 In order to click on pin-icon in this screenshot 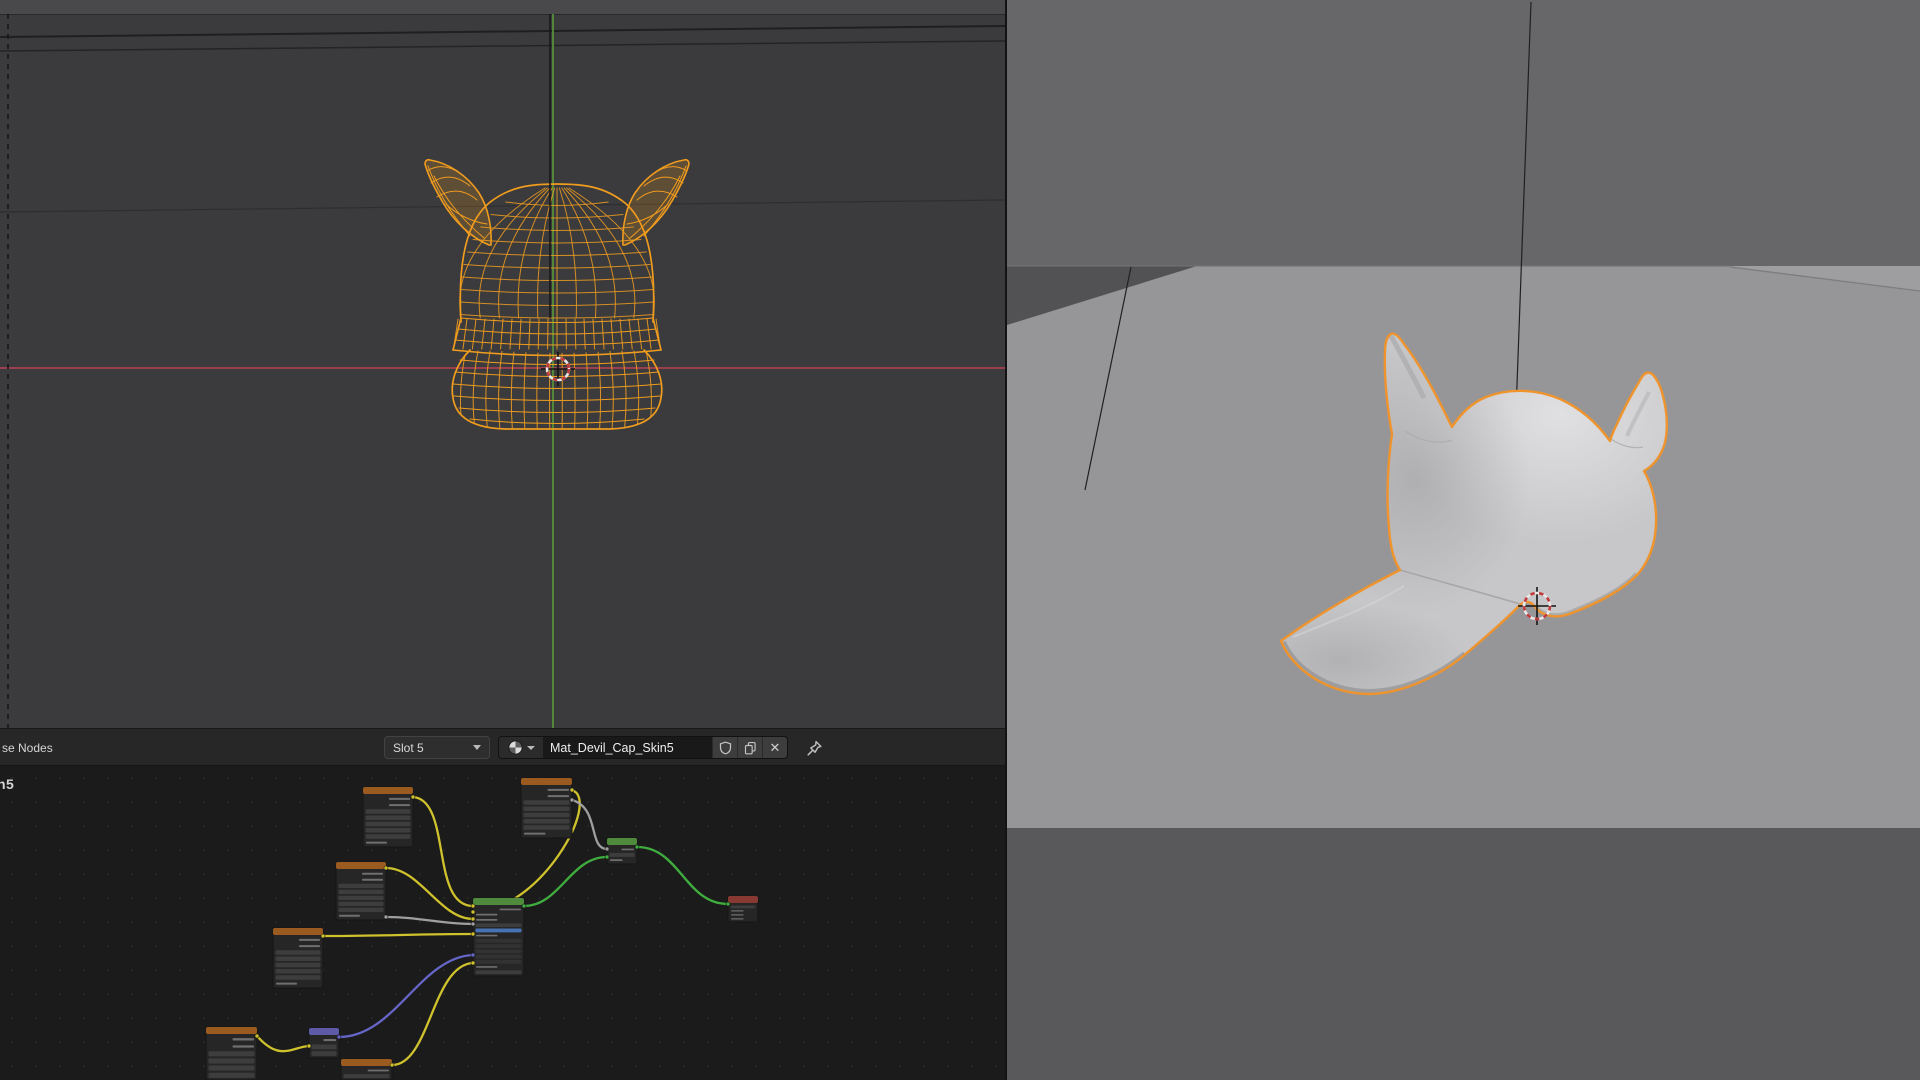, I will do `click(814, 748)`.